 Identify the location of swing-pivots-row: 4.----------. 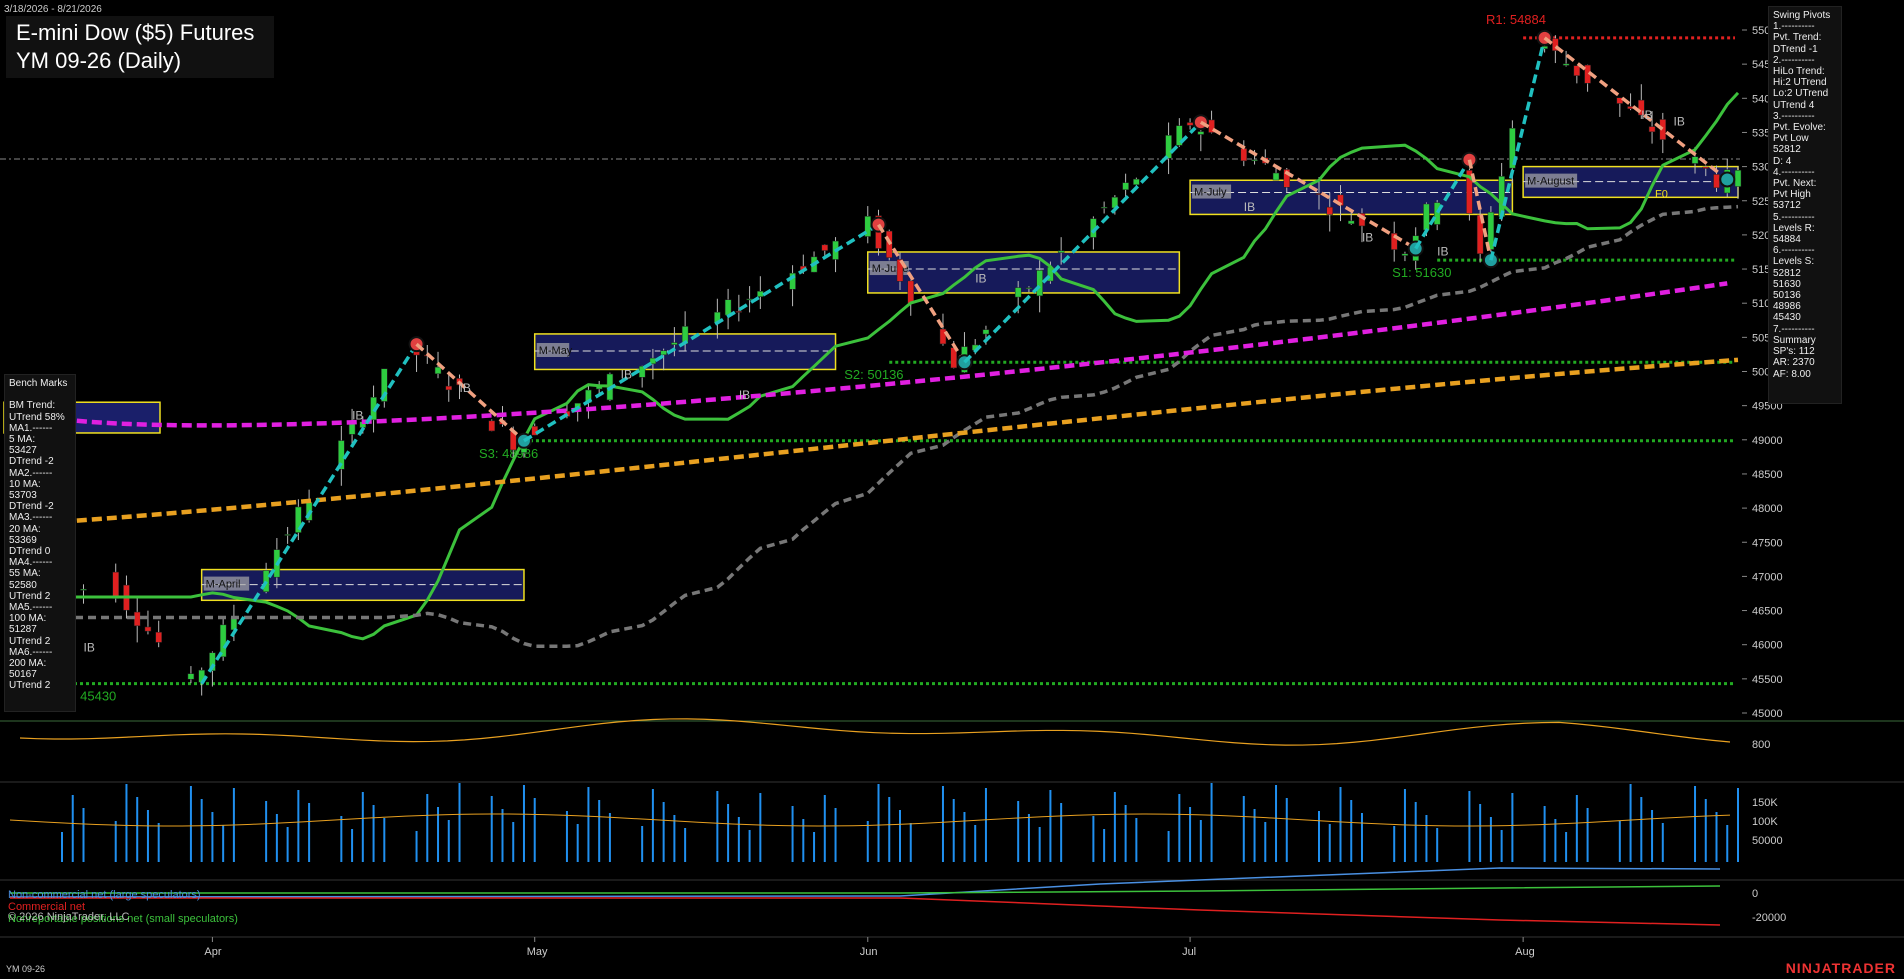
(1794, 172).